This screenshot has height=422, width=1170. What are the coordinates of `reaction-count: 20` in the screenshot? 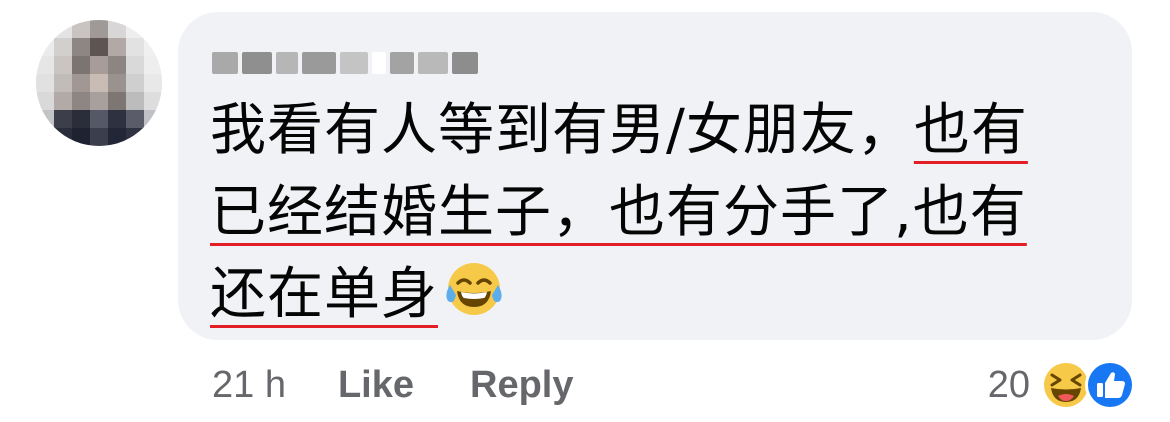 It's located at (1008, 384).